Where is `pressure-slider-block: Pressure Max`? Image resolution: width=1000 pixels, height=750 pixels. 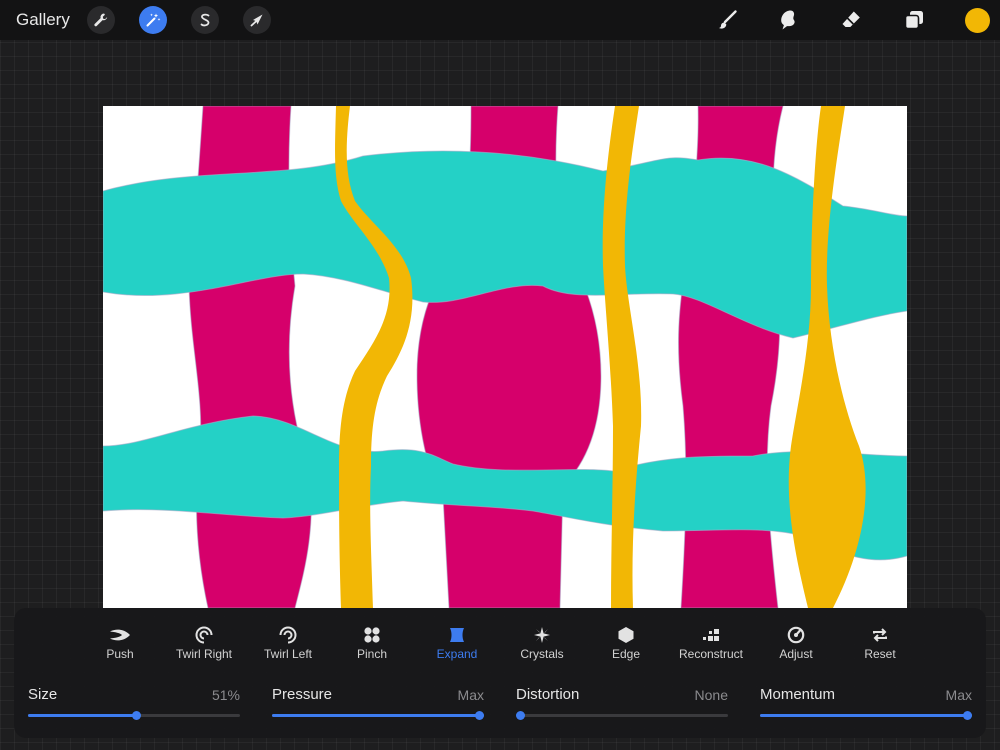
pressure-slider-block: Pressure Max is located at coordinates (378, 706).